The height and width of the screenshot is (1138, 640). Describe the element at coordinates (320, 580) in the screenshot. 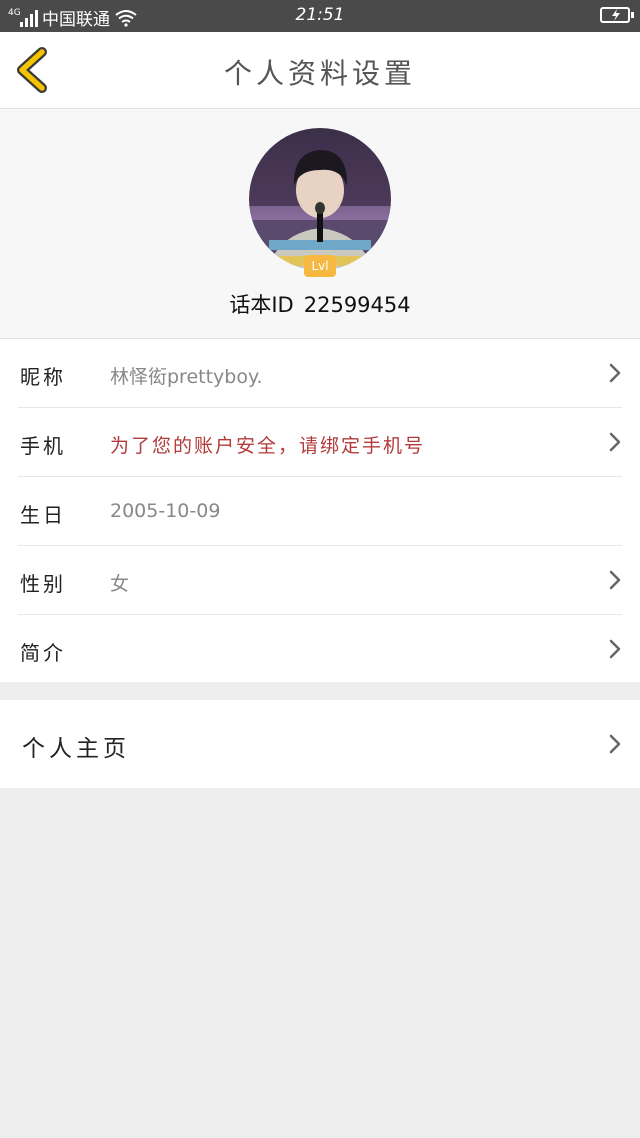

I see `row-gender: 性别 女` at that location.